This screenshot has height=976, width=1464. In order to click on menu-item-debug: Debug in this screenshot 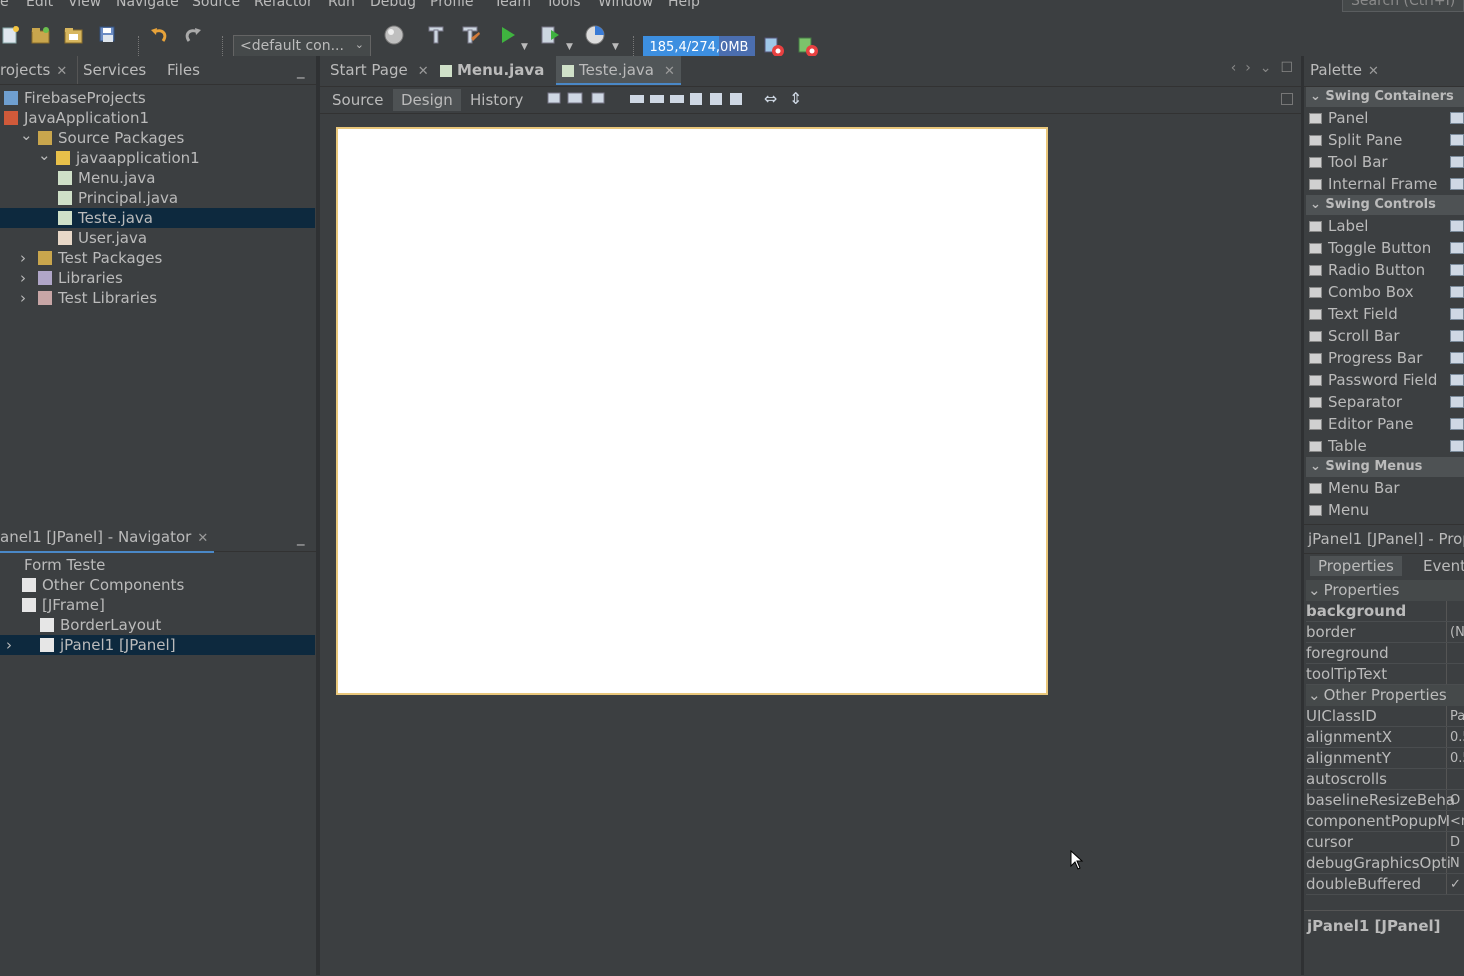, I will do `click(393, 5)`.